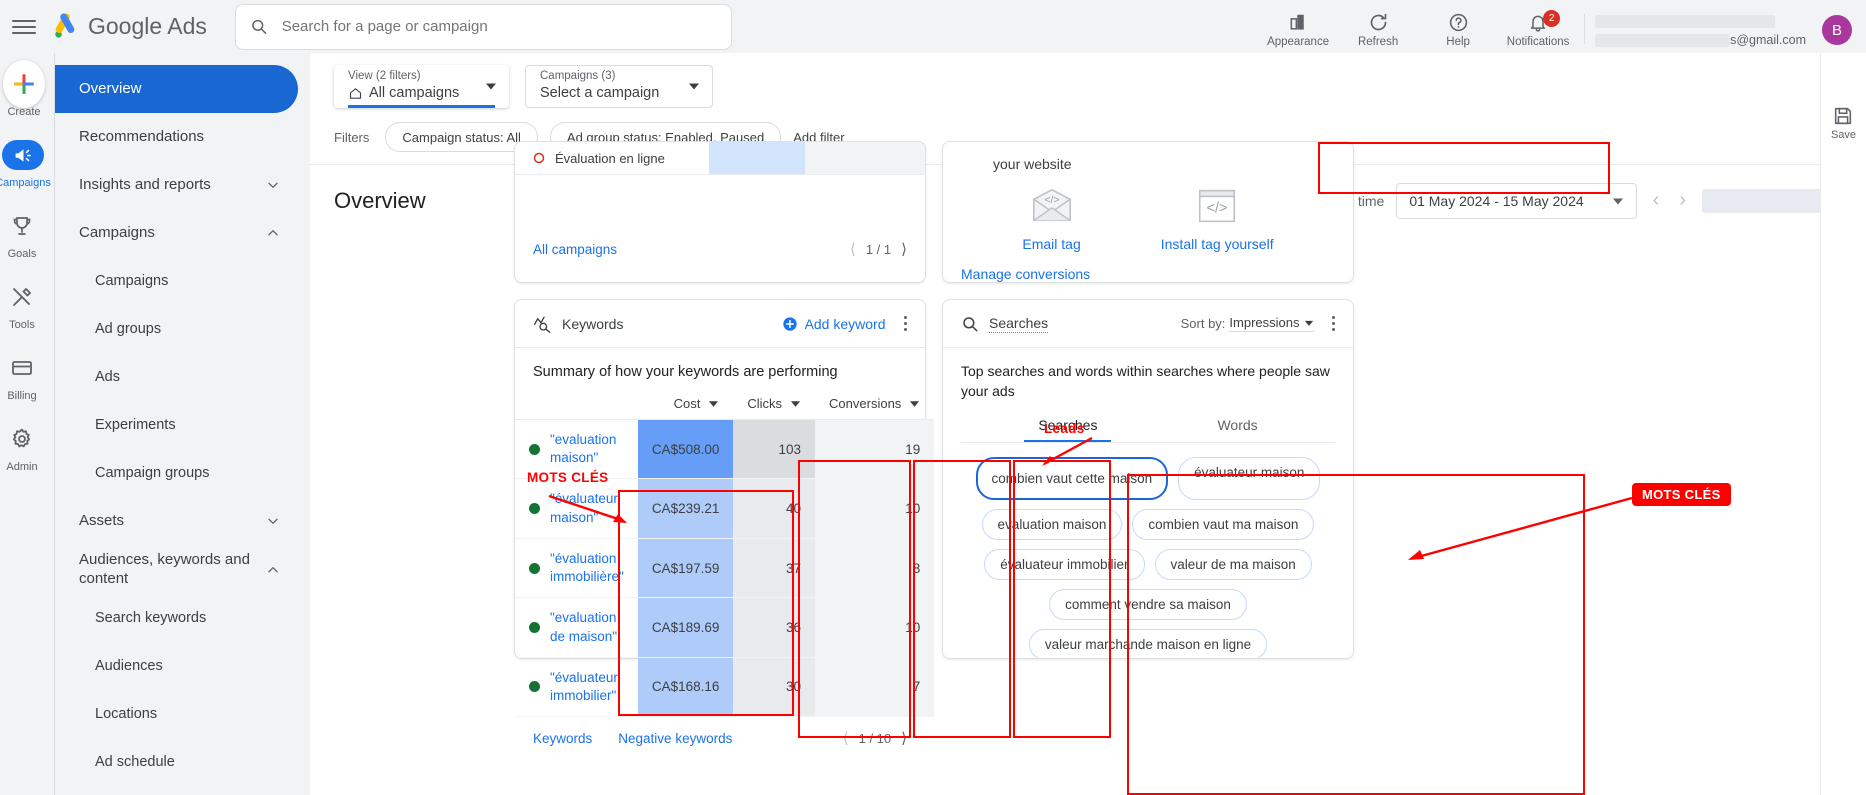 This screenshot has width=1866, height=795. I want to click on sidebar-item-audiences-keywords-content: Audiences, keywords and content, so click(176, 570).